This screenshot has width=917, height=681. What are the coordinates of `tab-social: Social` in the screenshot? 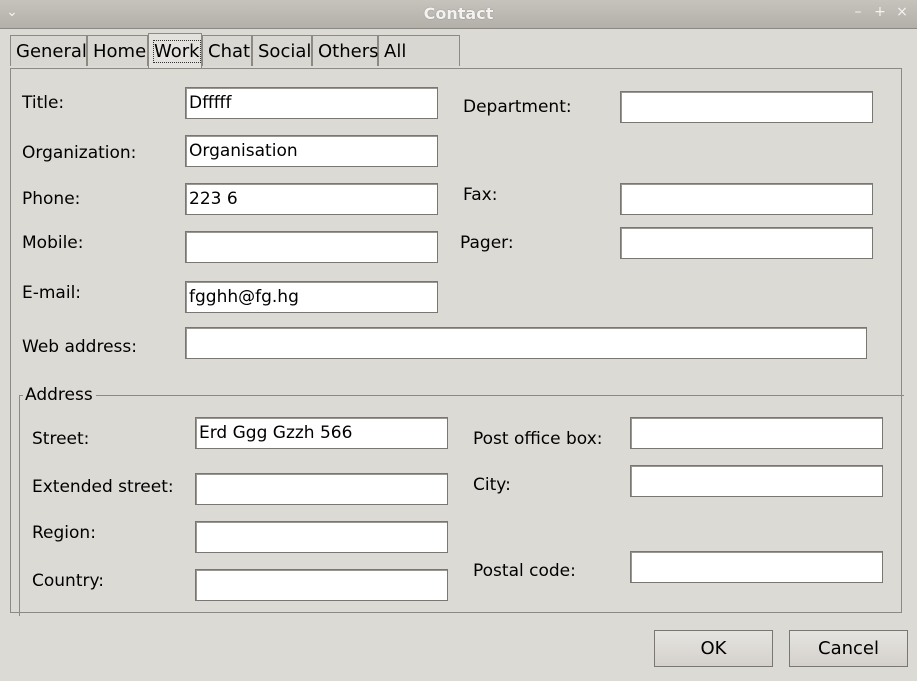 It's located at (282, 50).